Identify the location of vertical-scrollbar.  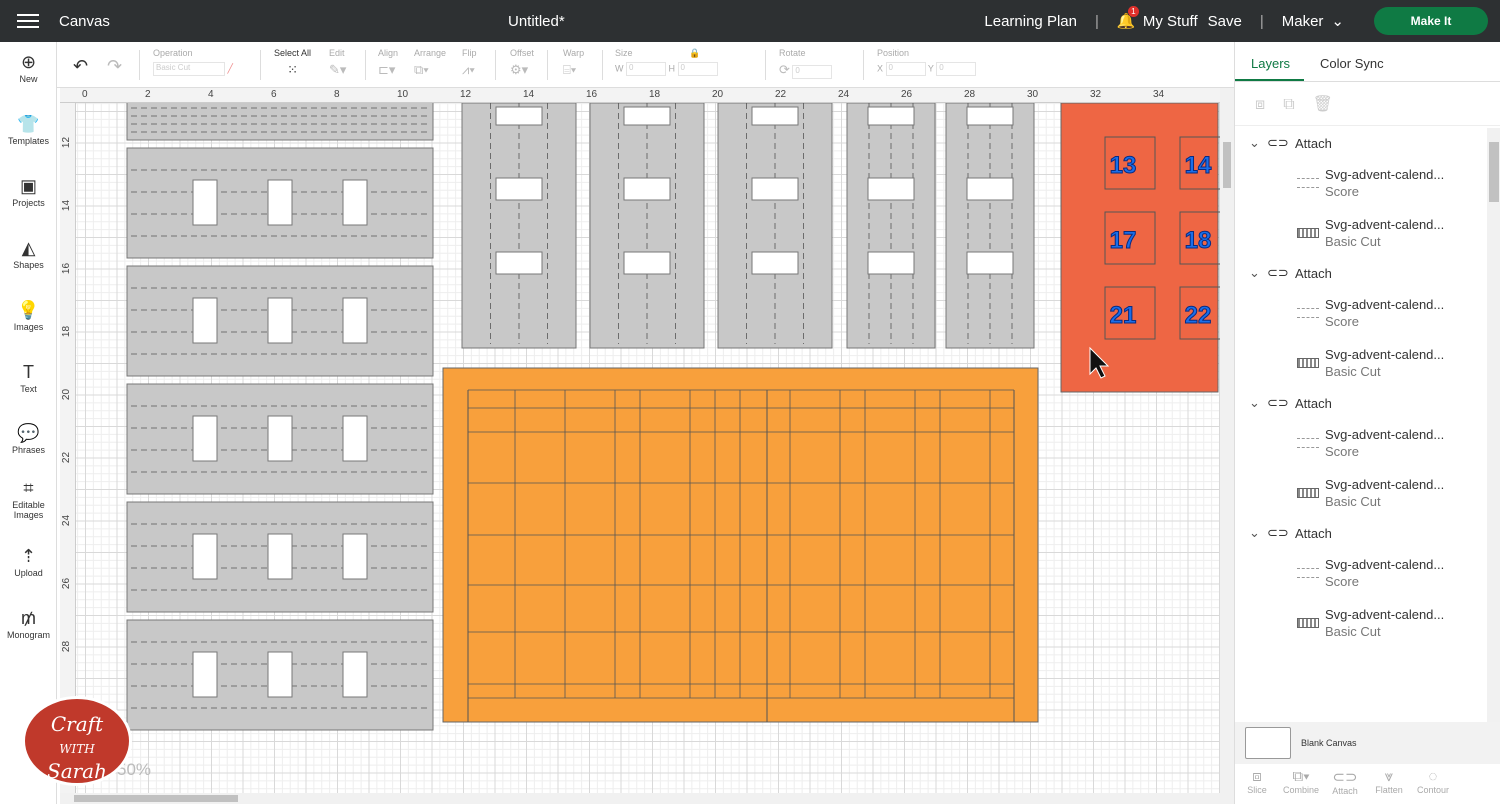
(1227, 446).